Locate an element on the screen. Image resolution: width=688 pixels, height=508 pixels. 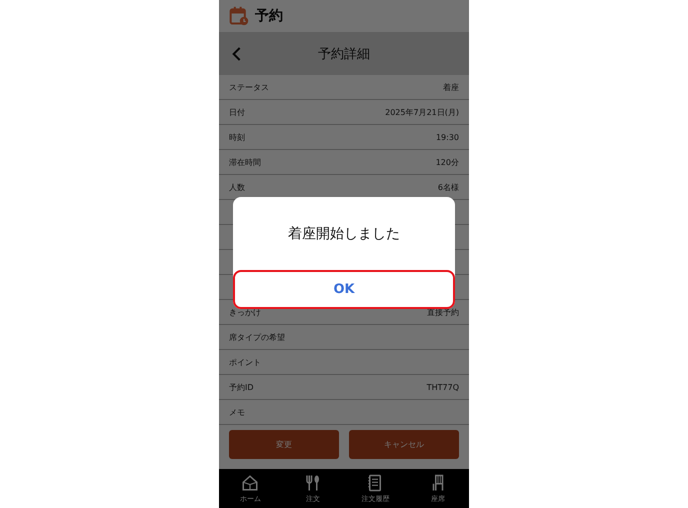
row-label: 時刻 is located at coordinates (237, 137).